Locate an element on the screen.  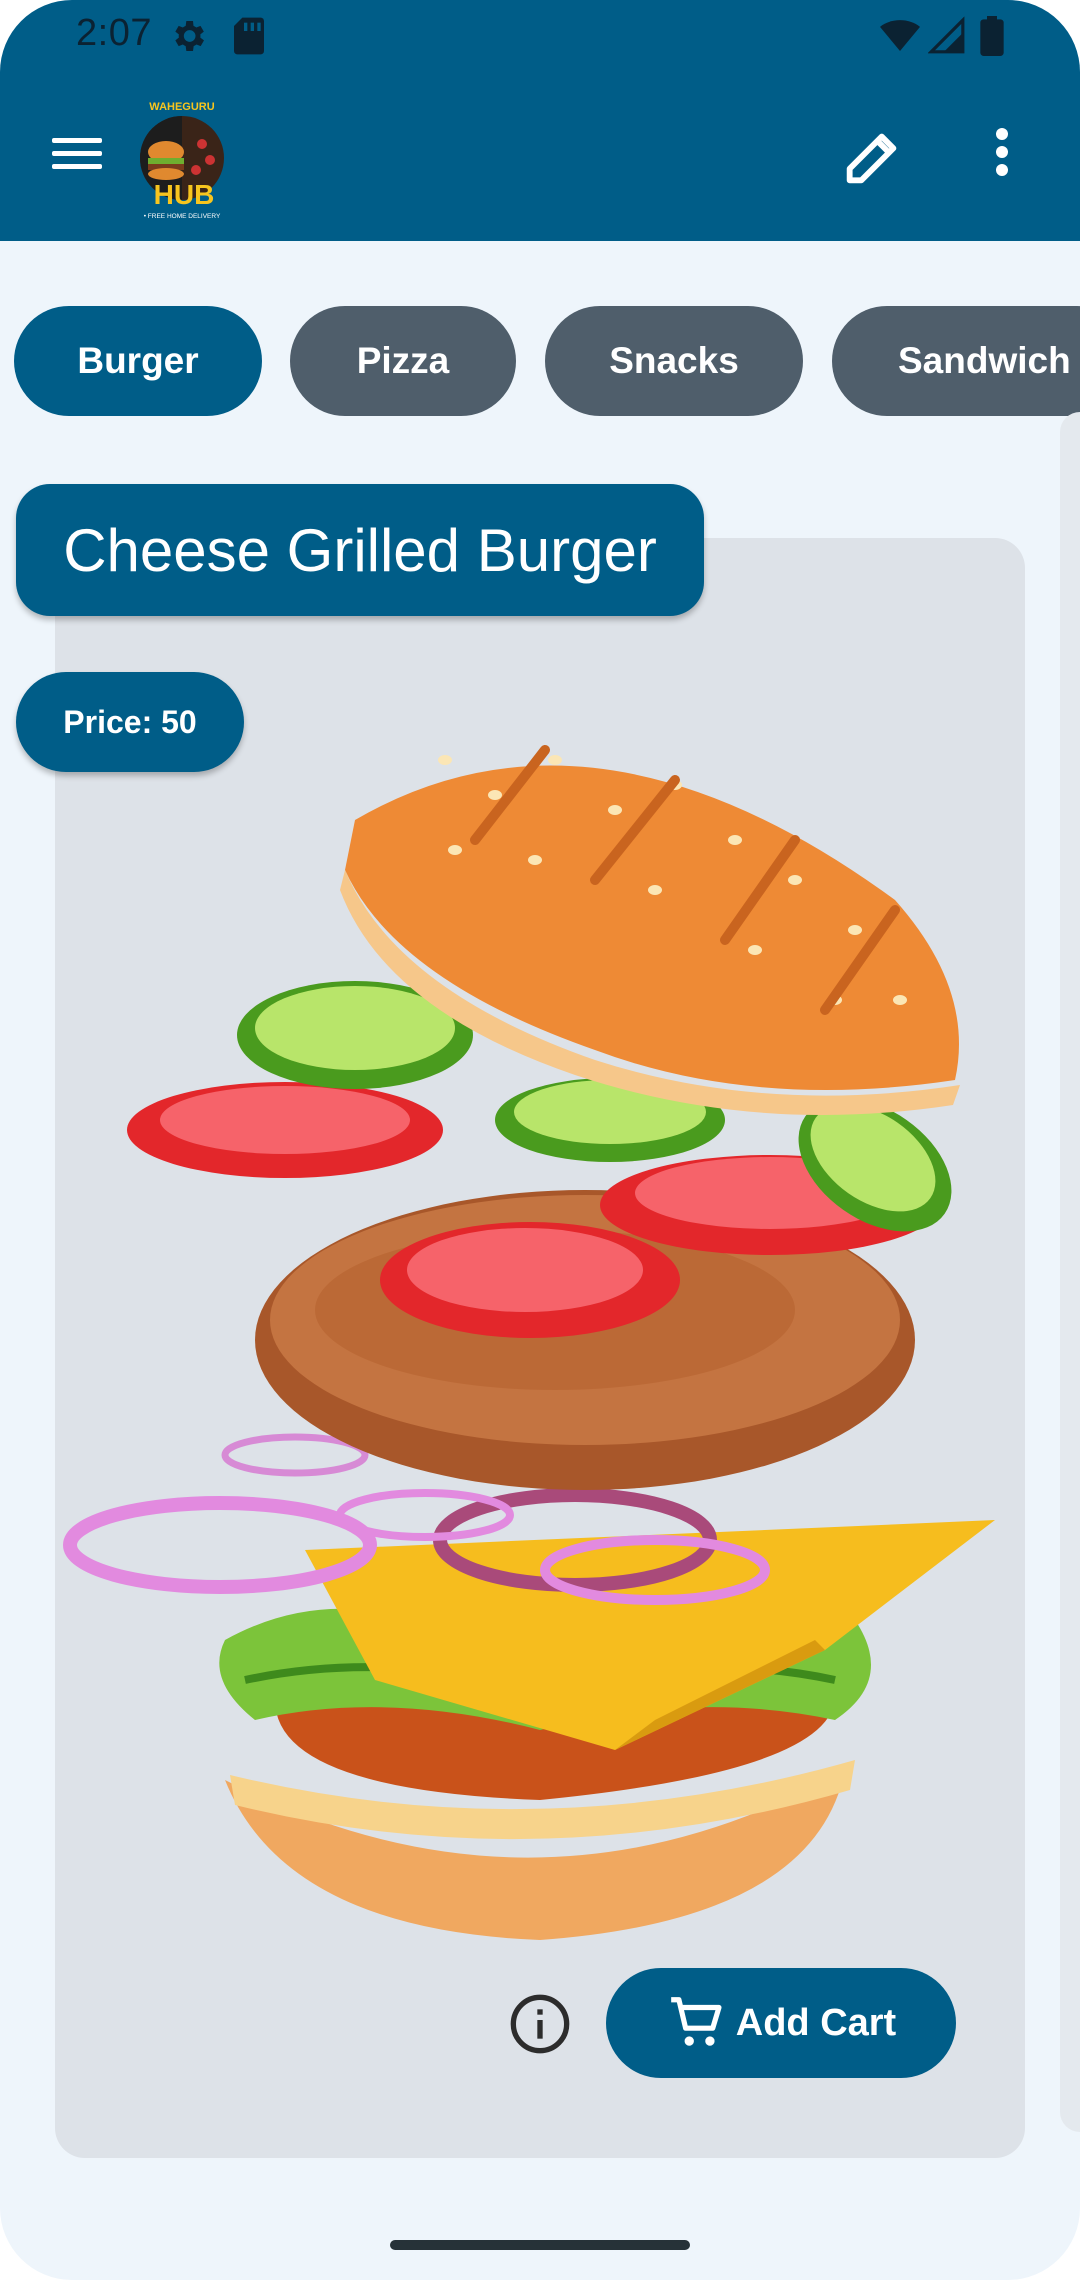
chip-burger: Burger is located at coordinates (138, 361).